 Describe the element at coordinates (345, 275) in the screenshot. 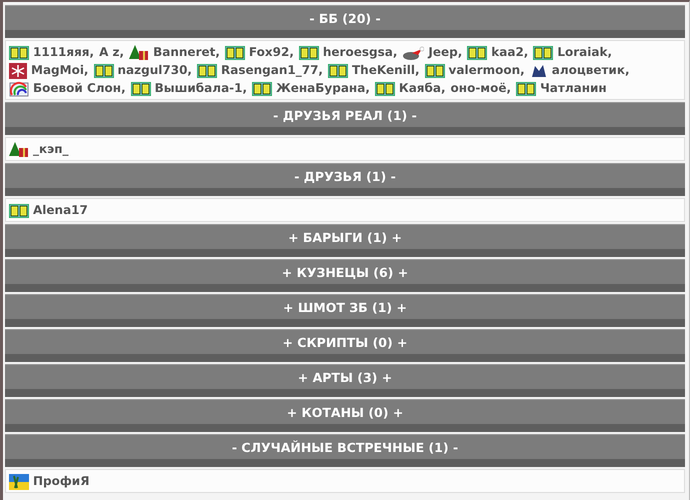

I see `group-header: + КУЗНЕЦЫ (6) +` at that location.